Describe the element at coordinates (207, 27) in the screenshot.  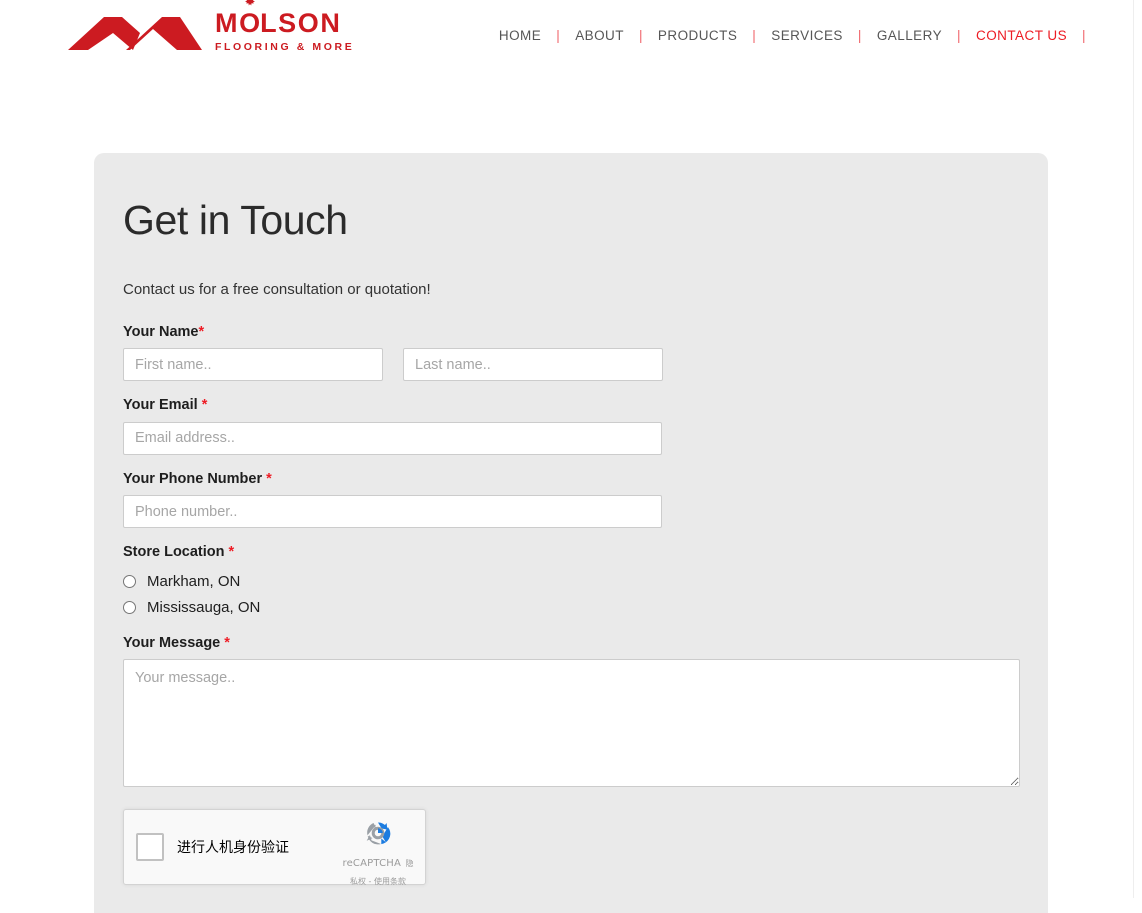
I see `brand-logo: MO LSON FLOORING & MORE` at that location.